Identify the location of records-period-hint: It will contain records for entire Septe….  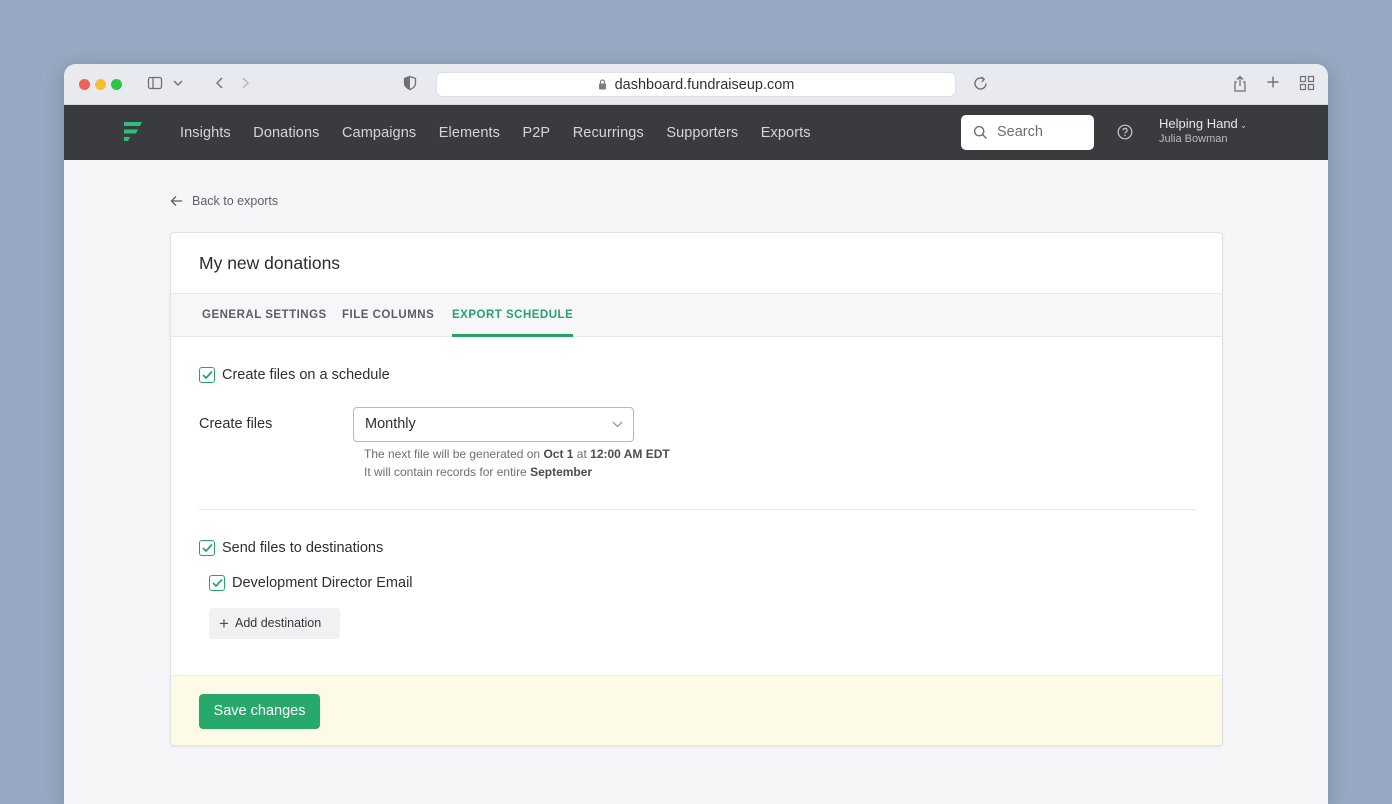
(478, 472).